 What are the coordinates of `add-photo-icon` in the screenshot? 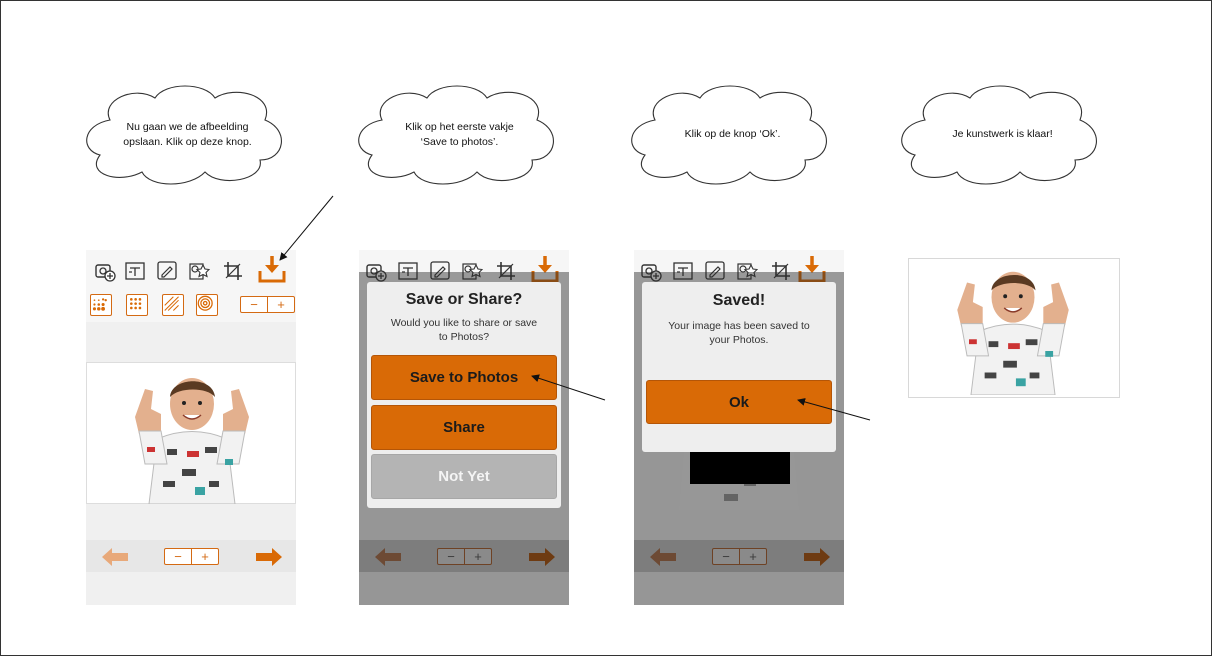 It's located at (105, 271).